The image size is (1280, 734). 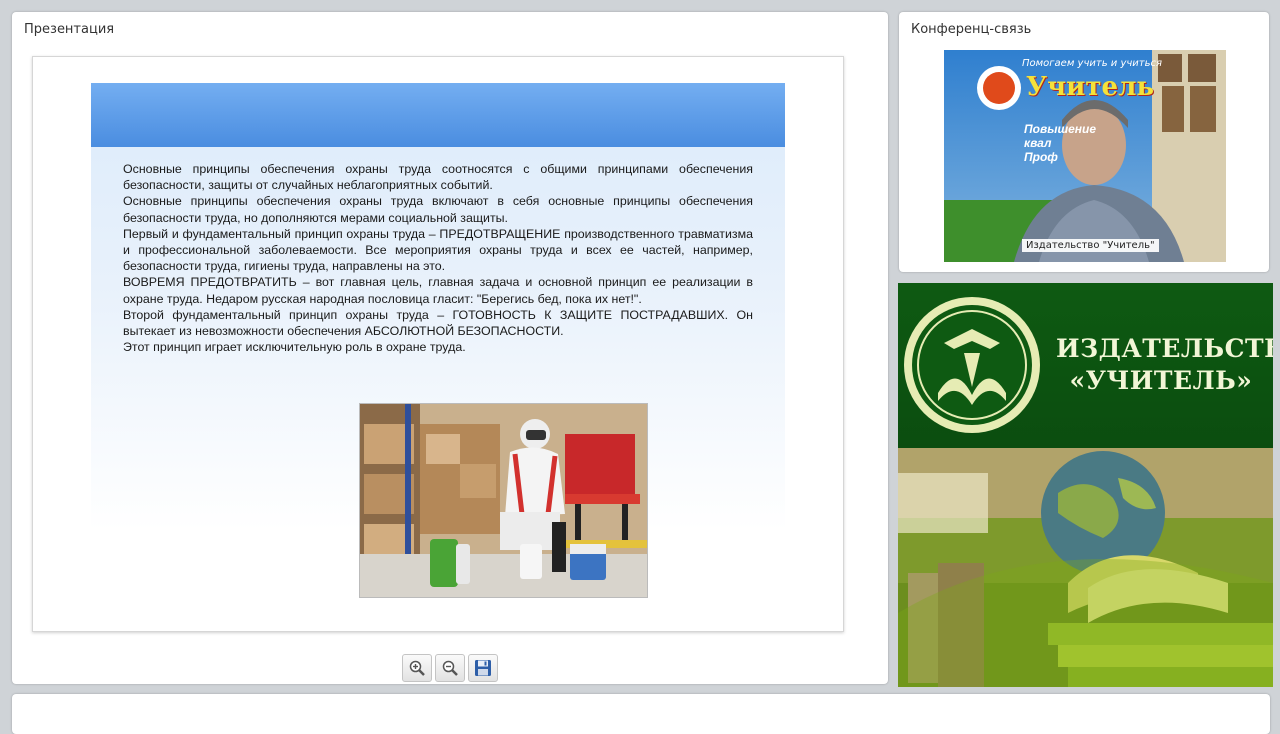 I want to click on conference-title: Конференц-связь, so click(x=971, y=29).